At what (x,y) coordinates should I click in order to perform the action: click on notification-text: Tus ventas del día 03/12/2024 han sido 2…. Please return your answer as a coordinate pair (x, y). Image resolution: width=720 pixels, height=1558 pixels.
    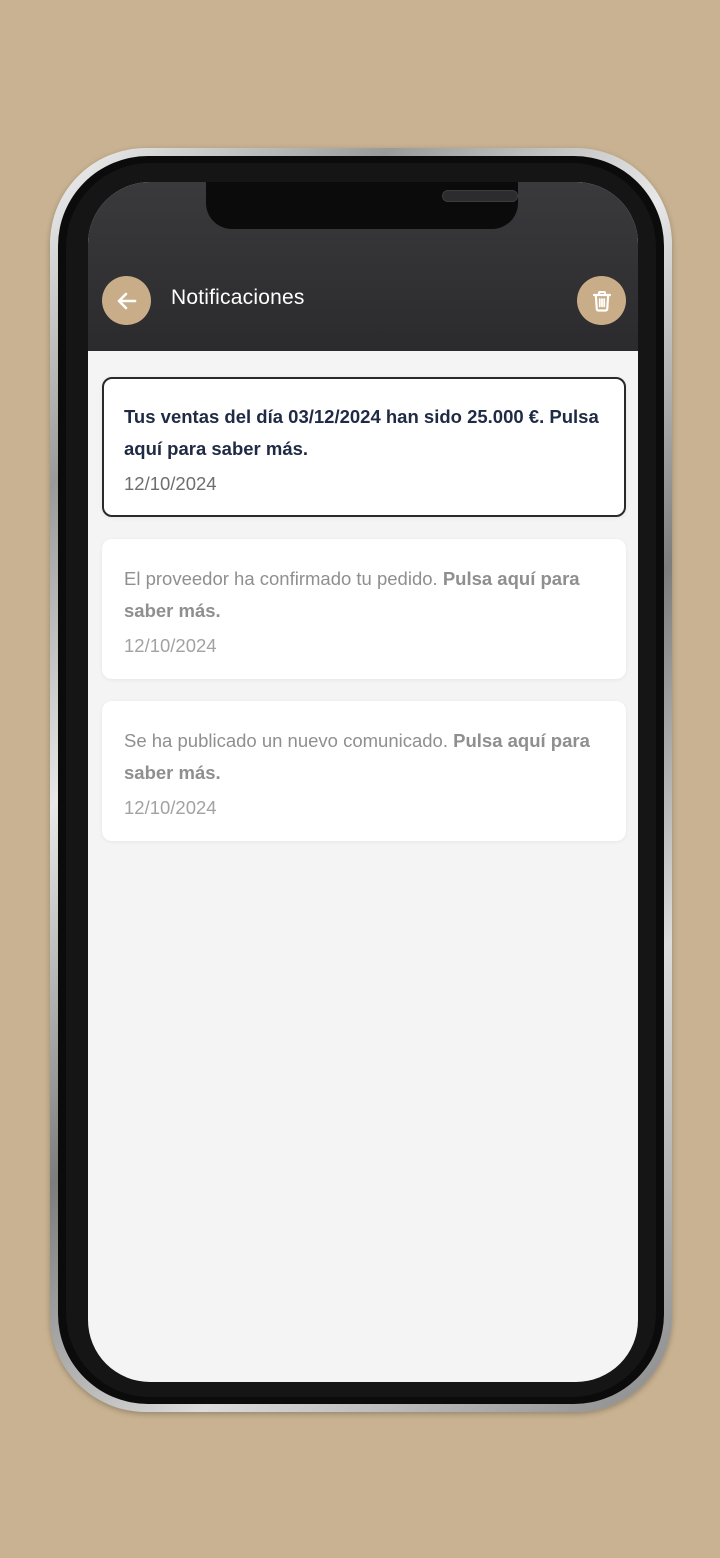
    Looking at the image, I should click on (334, 416).